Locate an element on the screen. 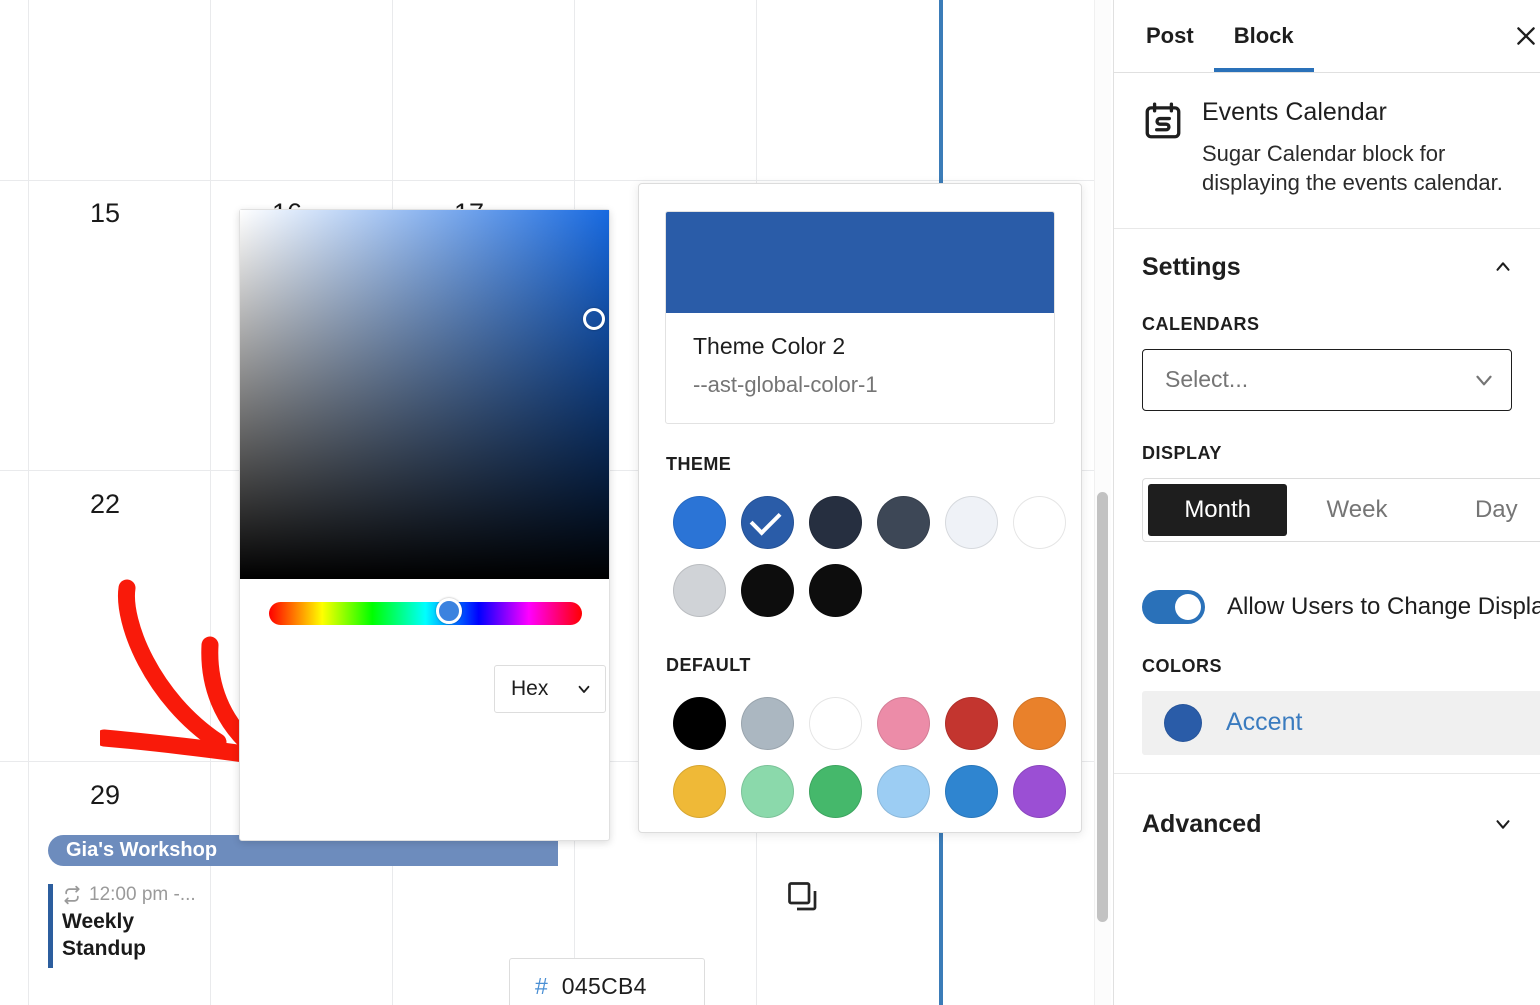 Image resolution: width=1540 pixels, height=1005 pixels. events-calendar-icon is located at coordinates (1163, 120).